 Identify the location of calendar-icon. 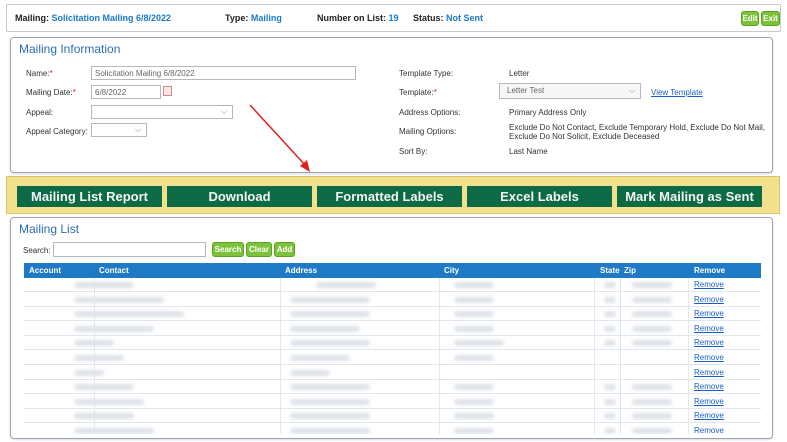
(167, 91).